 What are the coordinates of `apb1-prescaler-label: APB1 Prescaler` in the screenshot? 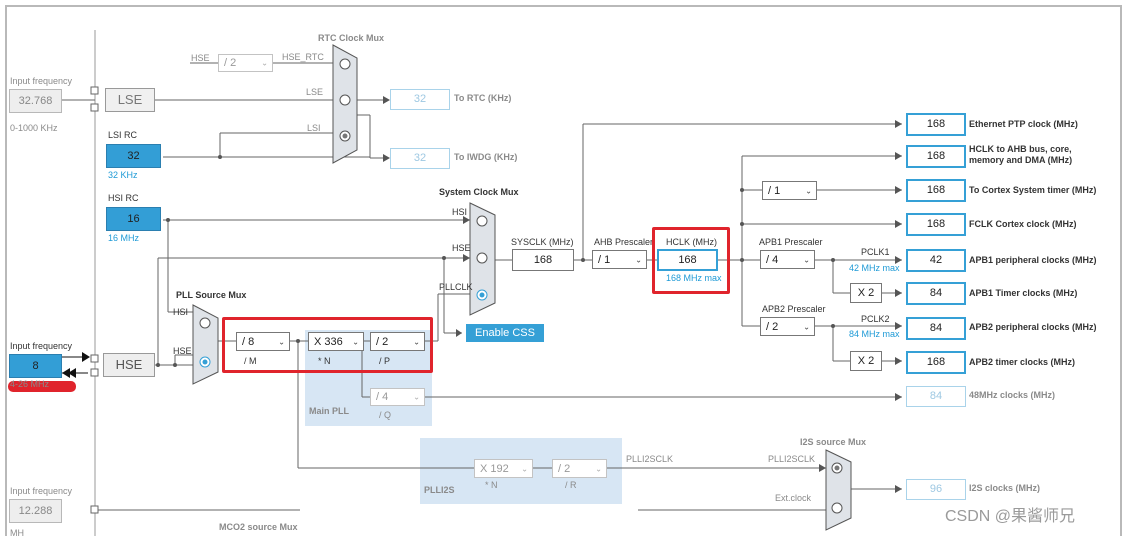 It's located at (791, 242).